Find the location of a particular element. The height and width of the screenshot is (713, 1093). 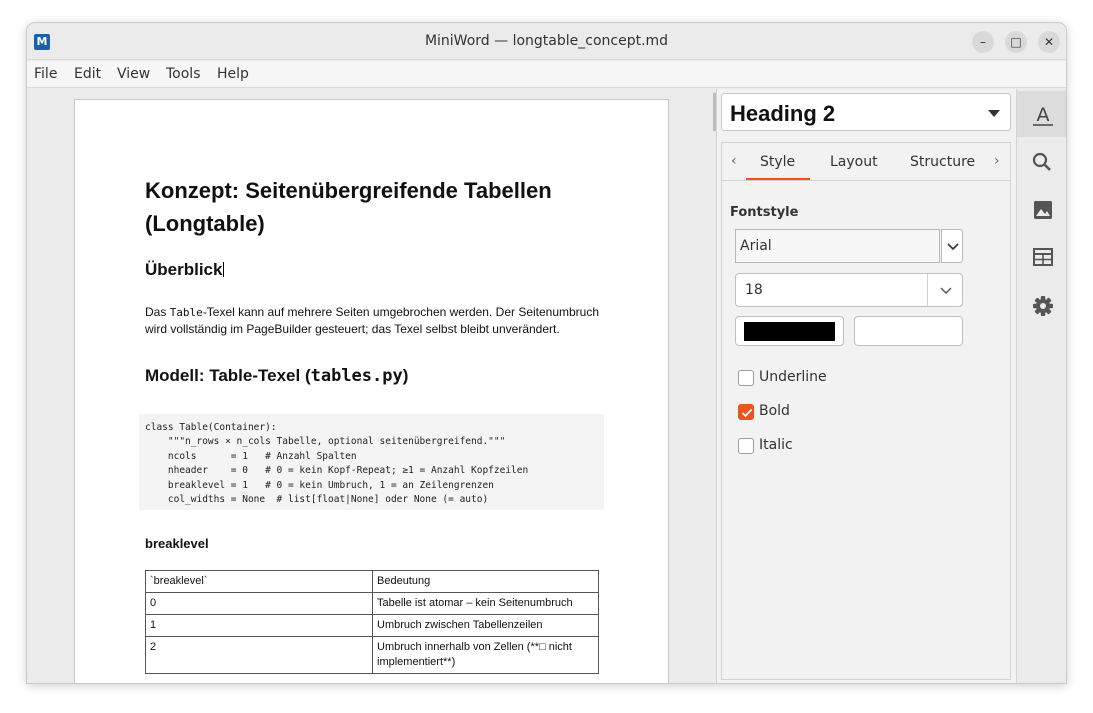

background-color-button is located at coordinates (908, 331).